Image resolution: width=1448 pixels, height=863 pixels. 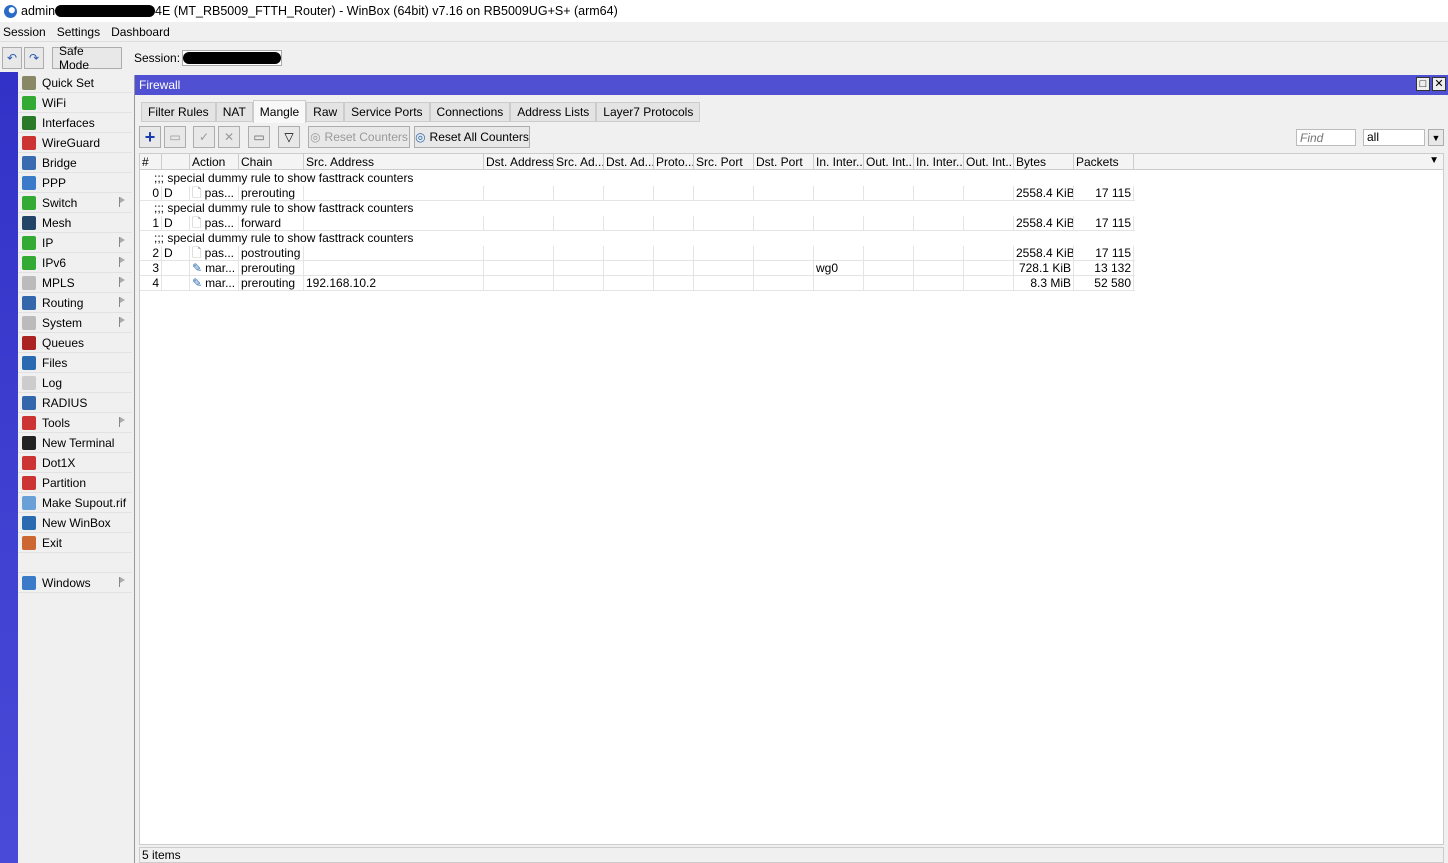 What do you see at coordinates (204, 137) in the screenshot?
I see `enable-button: ✓` at bounding box center [204, 137].